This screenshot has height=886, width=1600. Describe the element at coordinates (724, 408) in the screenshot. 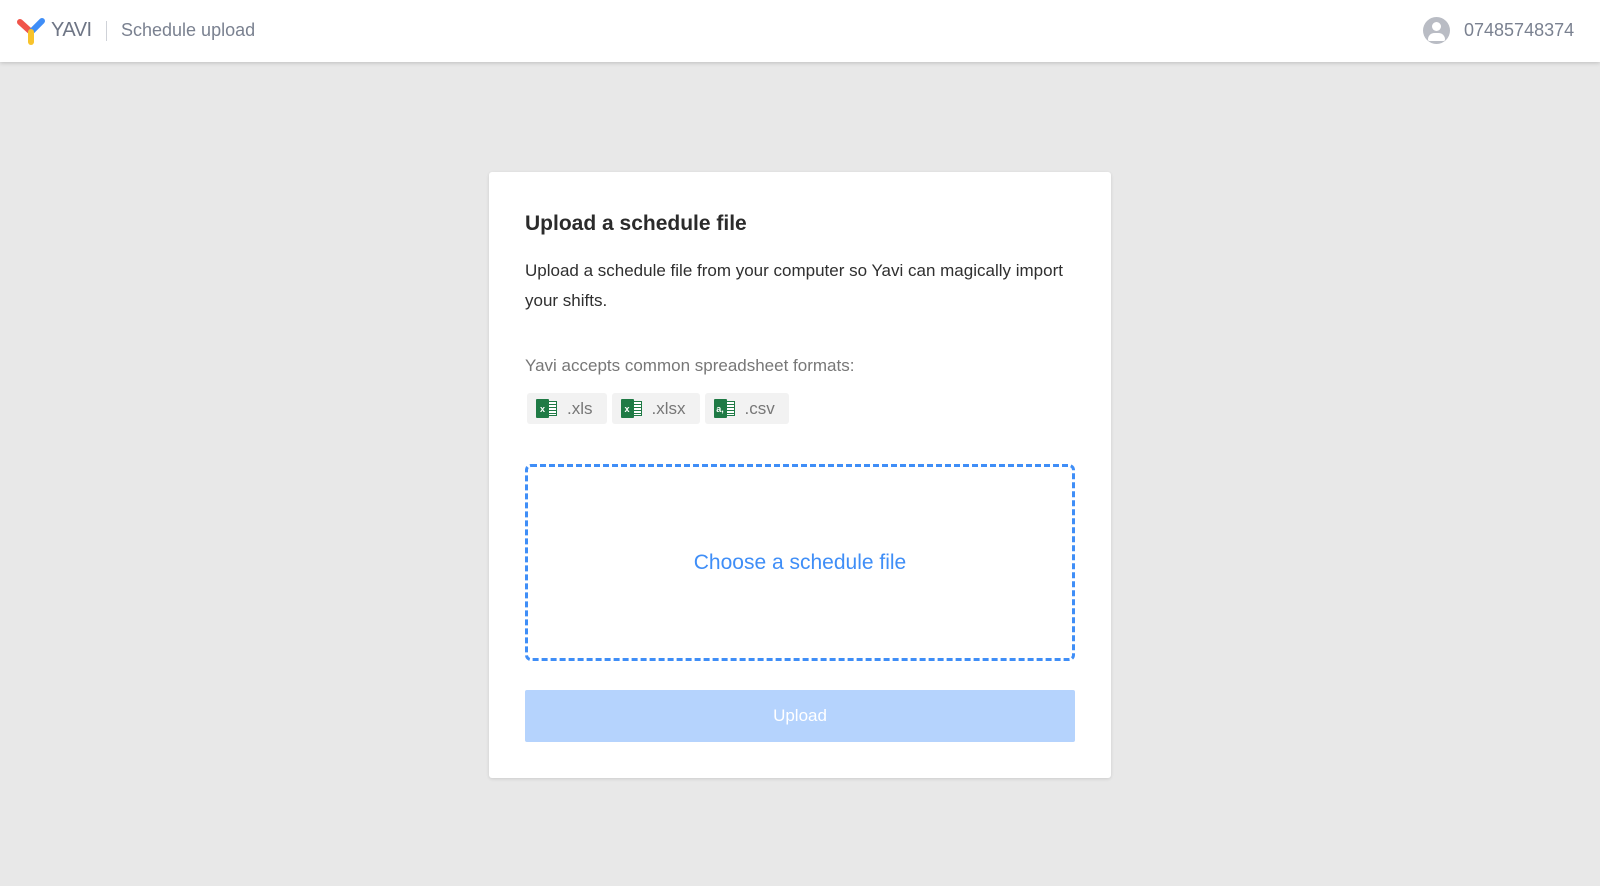

I see `csv-icon: a,` at that location.